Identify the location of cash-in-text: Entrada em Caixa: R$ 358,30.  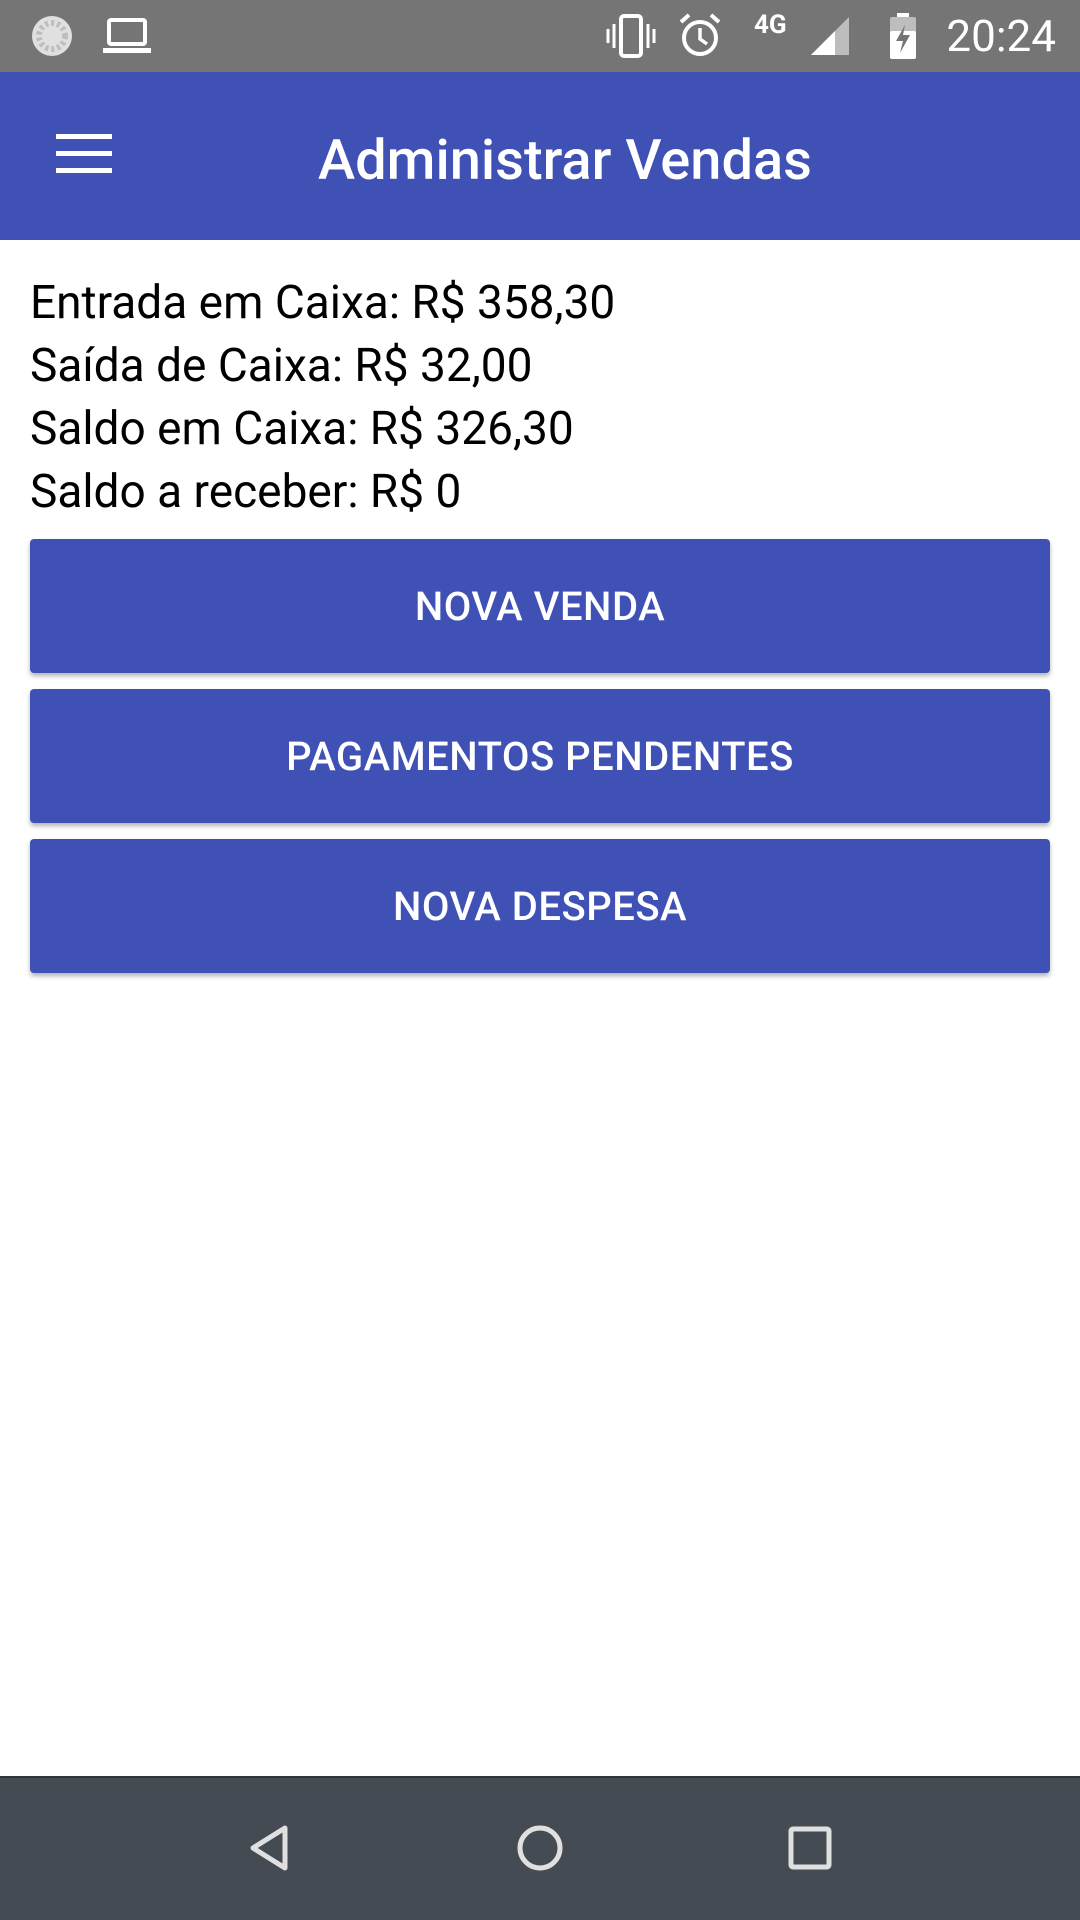
(323, 303).